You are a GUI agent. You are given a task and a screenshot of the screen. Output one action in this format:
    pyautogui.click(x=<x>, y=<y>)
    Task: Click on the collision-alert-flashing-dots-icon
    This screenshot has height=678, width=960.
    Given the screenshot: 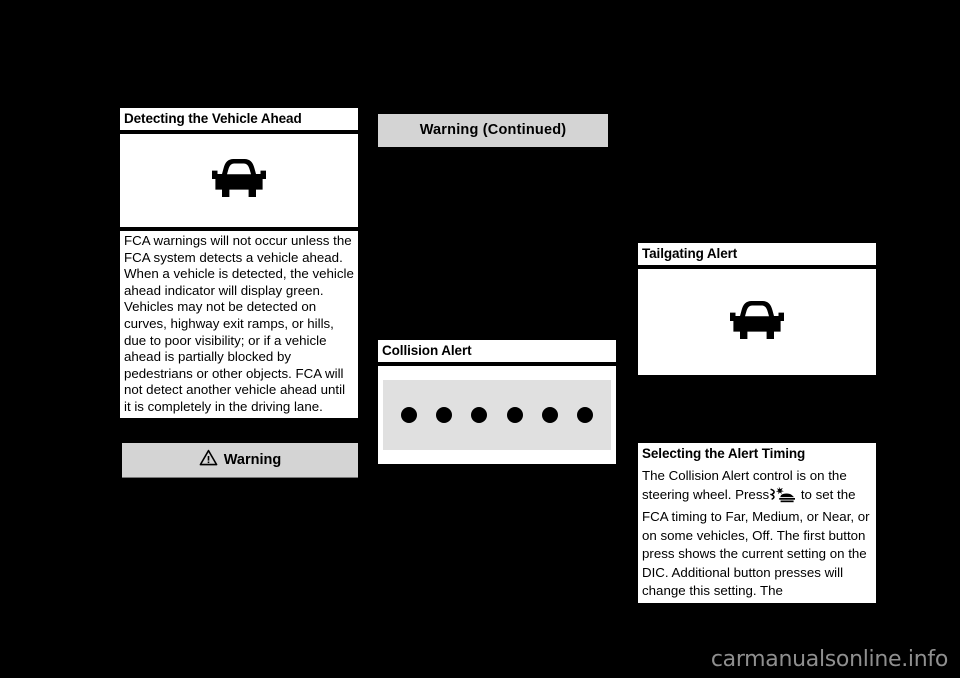 What is the action you would take?
    pyautogui.click(x=497, y=415)
    